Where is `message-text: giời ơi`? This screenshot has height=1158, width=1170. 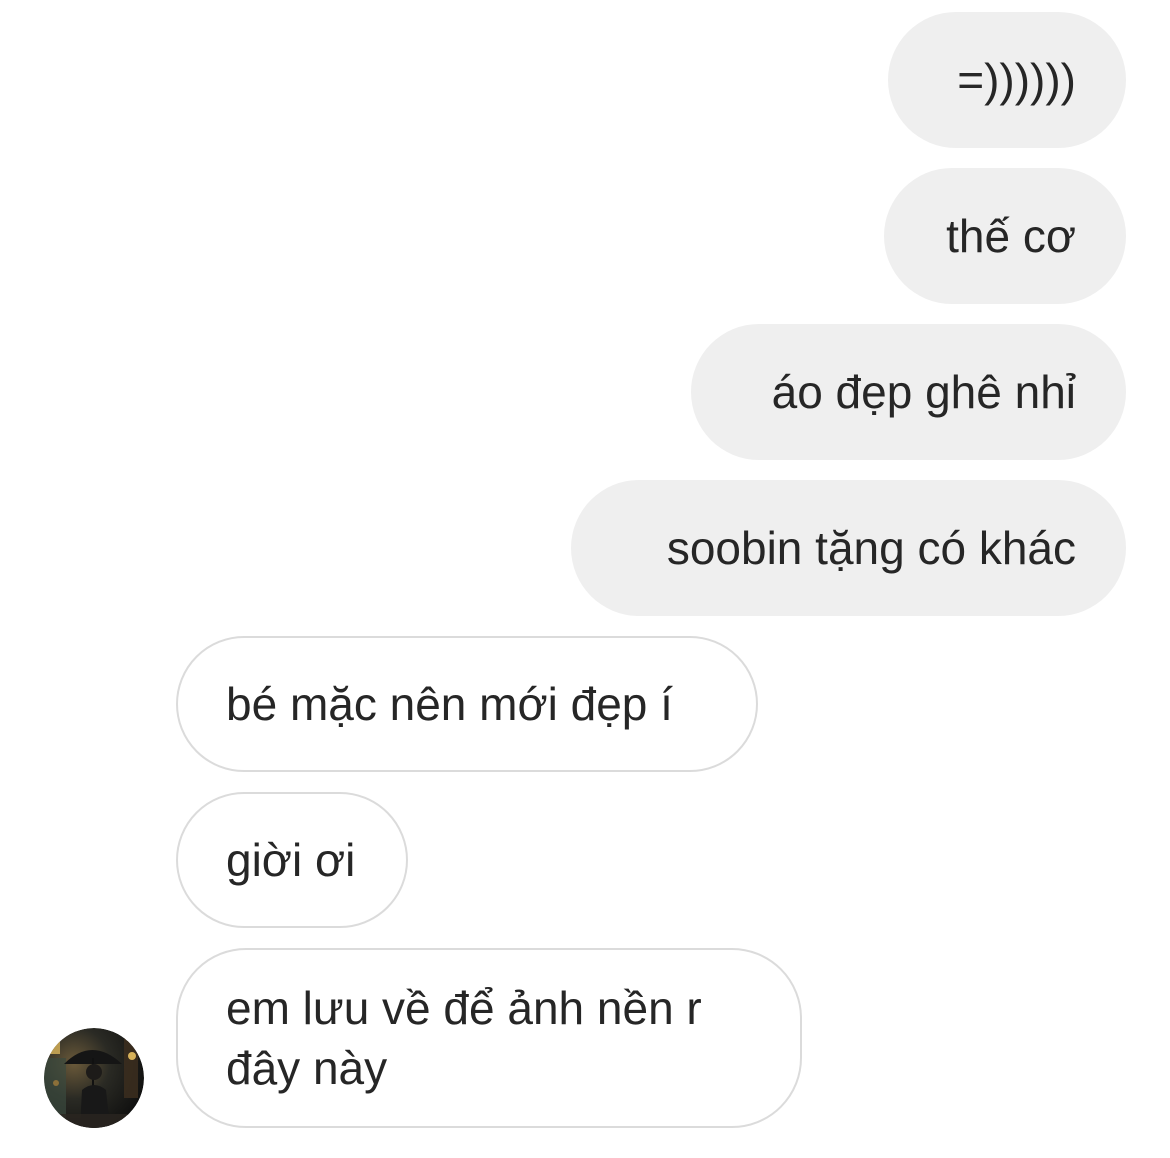 message-text: giời ơi is located at coordinates (291, 860).